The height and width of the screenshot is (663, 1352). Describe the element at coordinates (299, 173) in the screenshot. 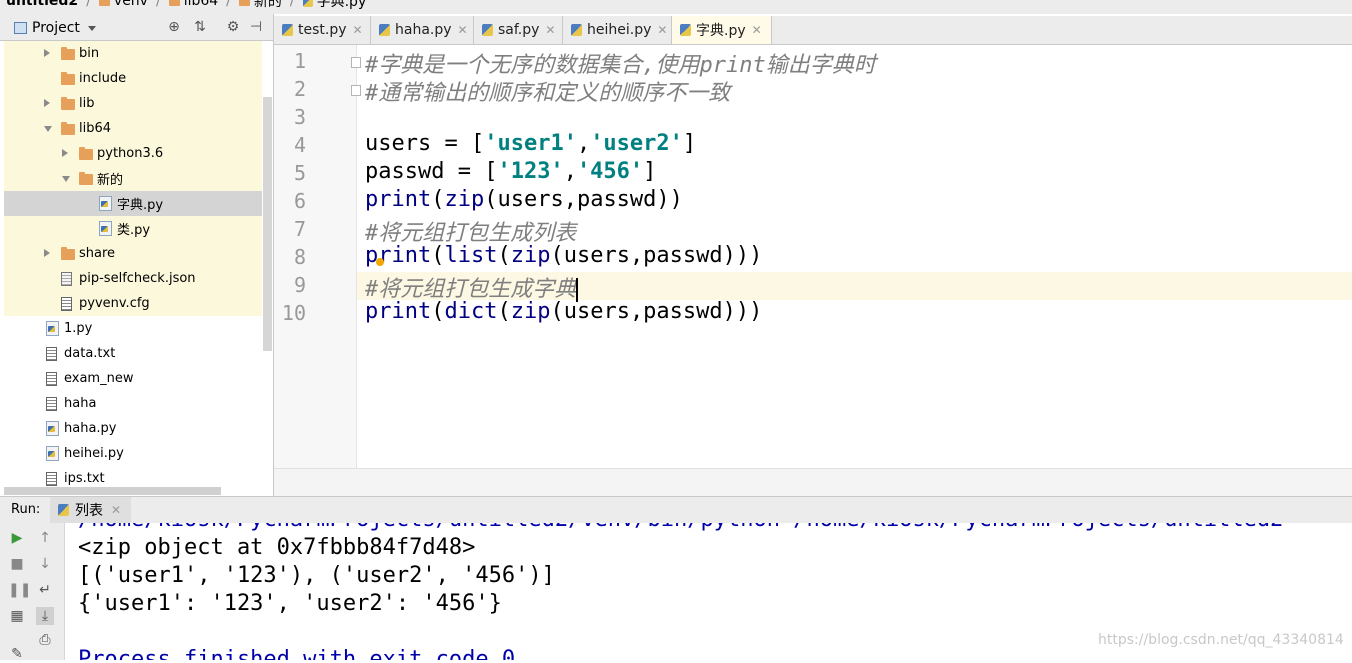

I see `line-number: 5` at that location.